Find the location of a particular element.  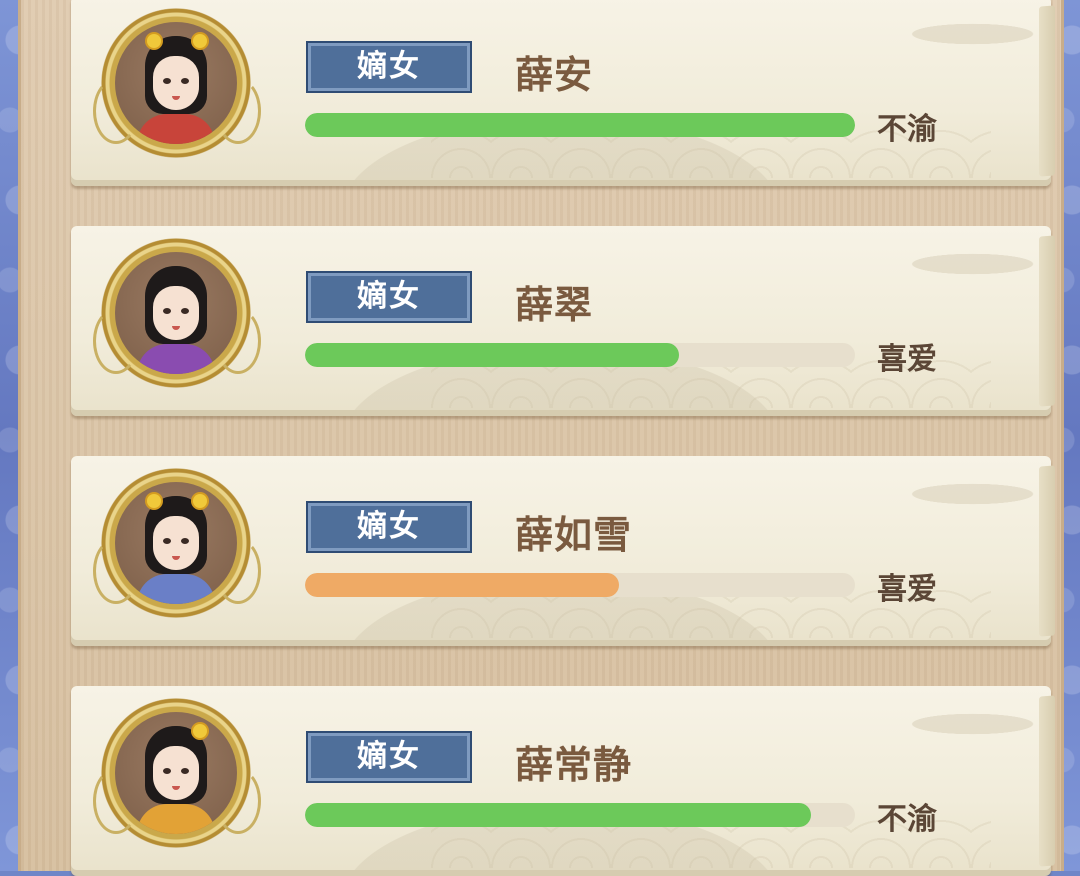

character-name: 薛如雪 is located at coordinates (574, 535).